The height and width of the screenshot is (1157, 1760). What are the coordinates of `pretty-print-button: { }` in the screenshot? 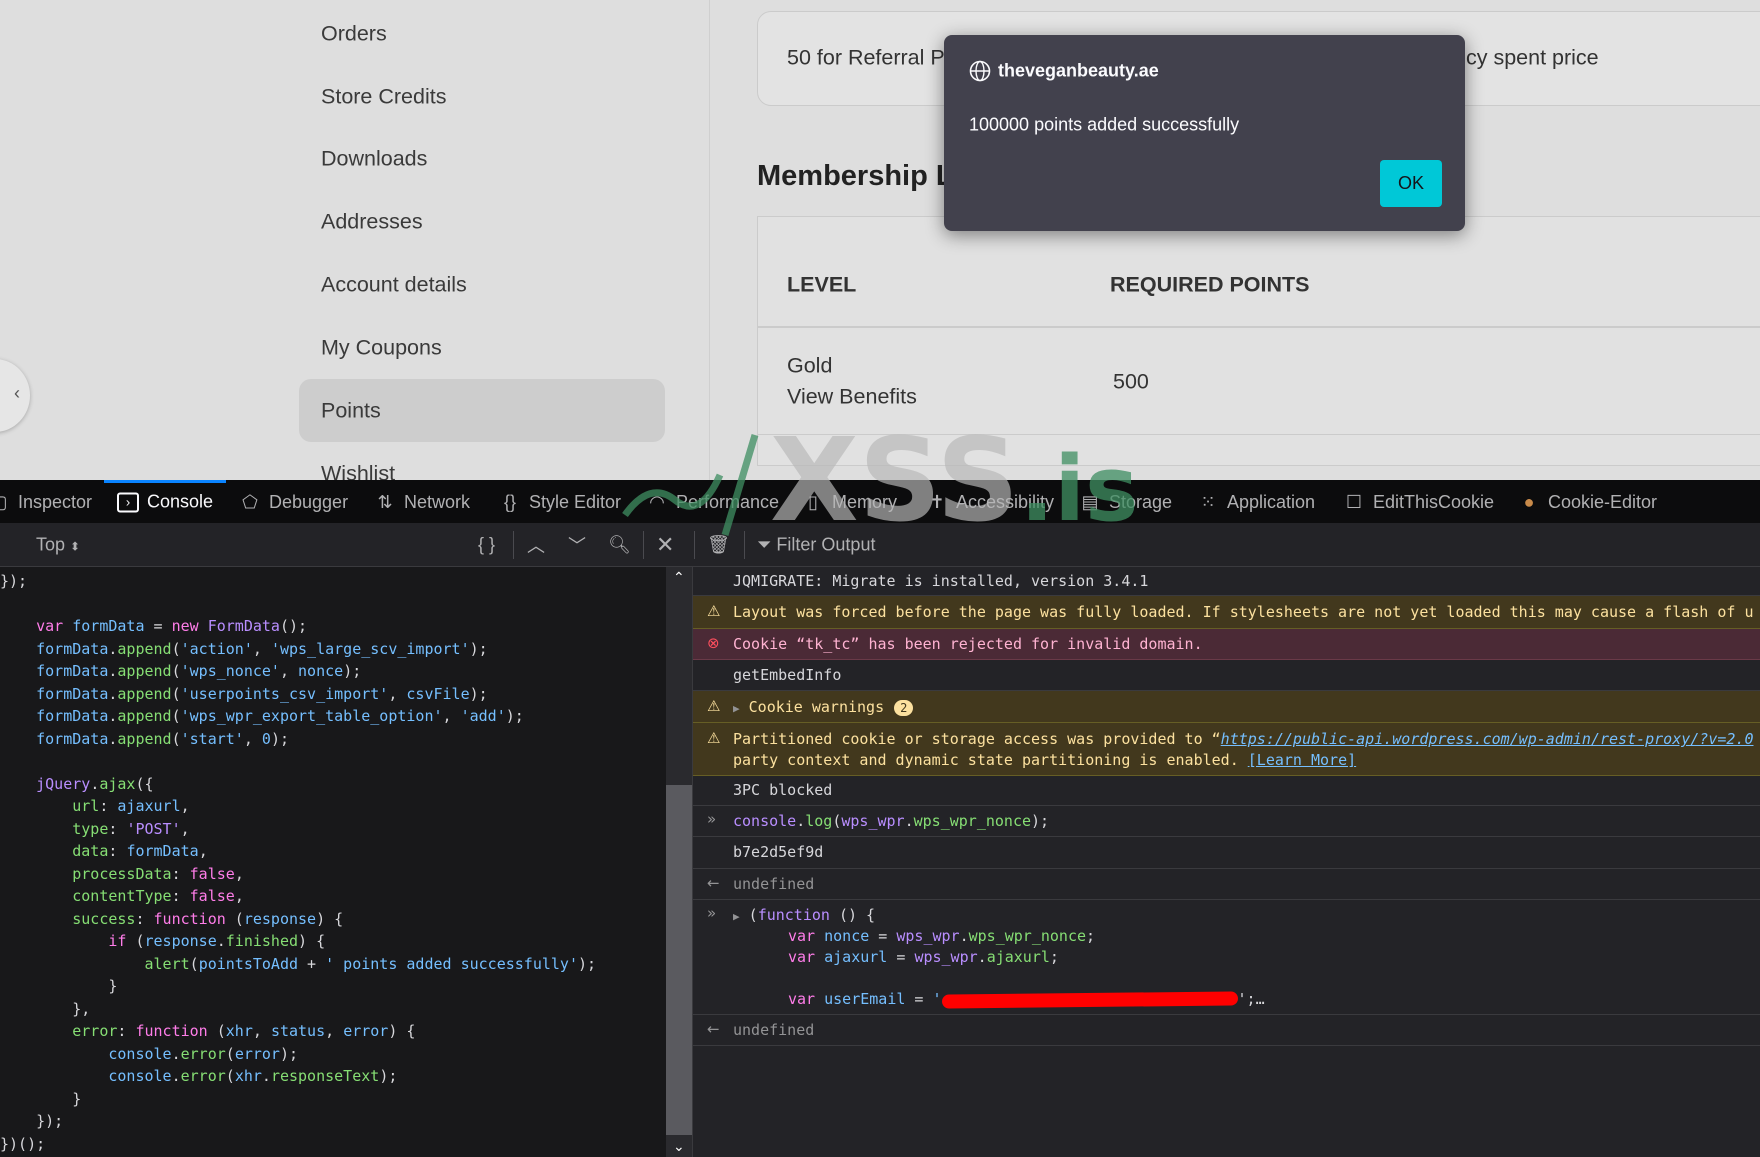 It's located at (486, 545).